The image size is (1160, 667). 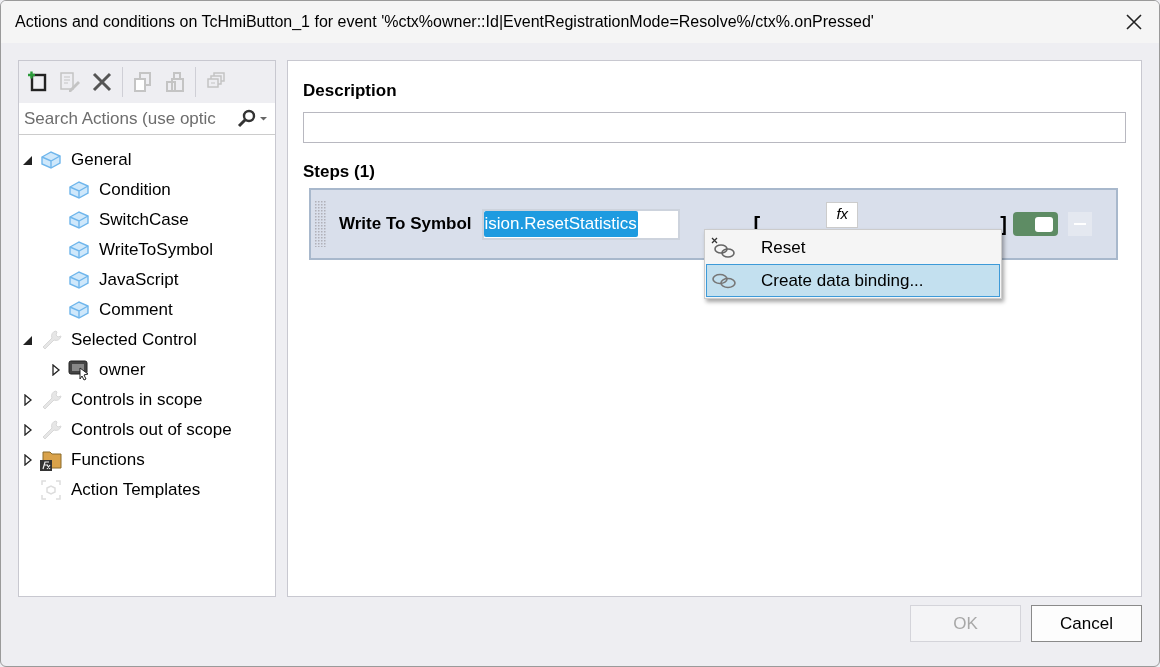 What do you see at coordinates (842, 215) in the screenshot?
I see `function-button: fx` at bounding box center [842, 215].